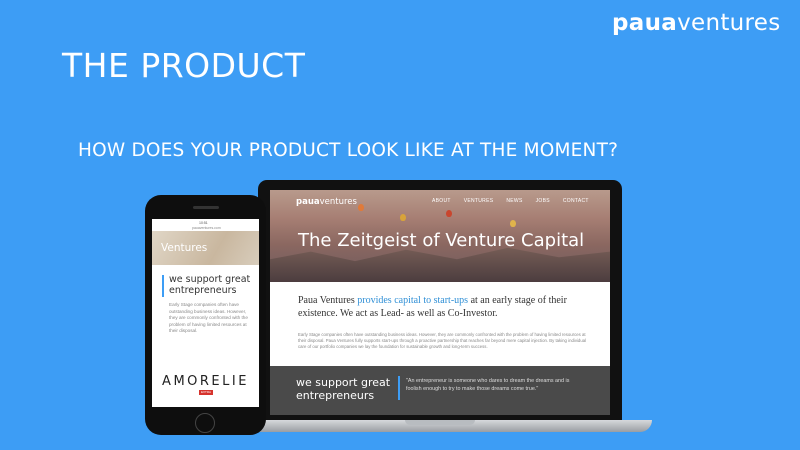 This screenshot has height=450, width=800. Describe the element at coordinates (441, 201) in the screenshot. I see `nav-about: ABOUT` at that location.